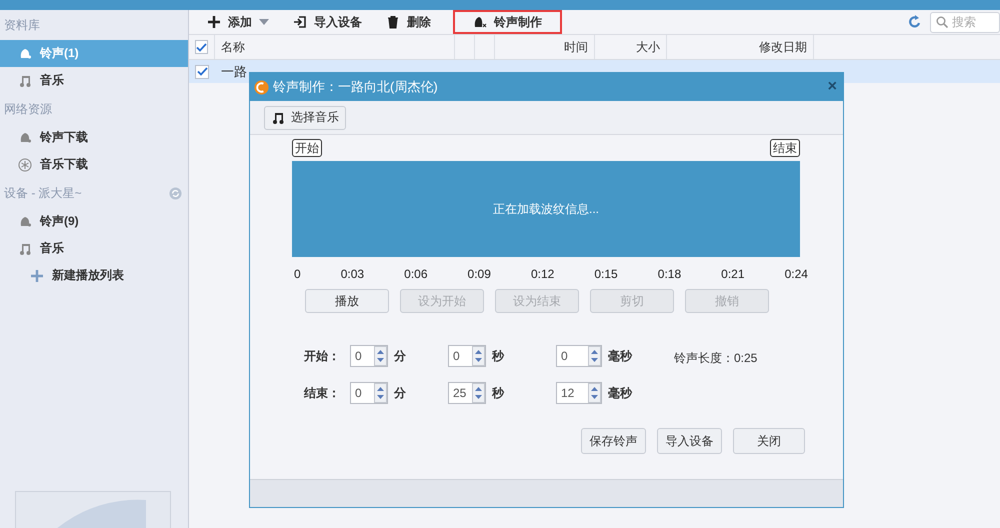  Describe the element at coordinates (305, 118) in the screenshot. I see `choose-music-button: 选择音乐` at that location.